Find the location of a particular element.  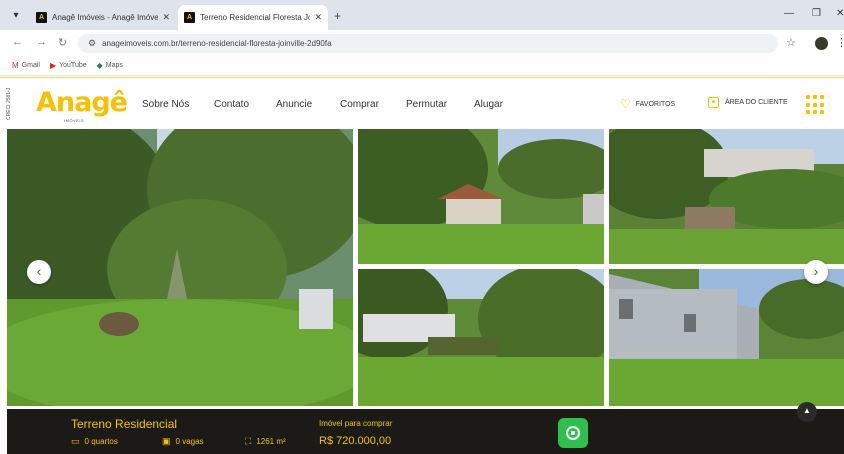

whatsapp-button is located at coordinates (573, 433).